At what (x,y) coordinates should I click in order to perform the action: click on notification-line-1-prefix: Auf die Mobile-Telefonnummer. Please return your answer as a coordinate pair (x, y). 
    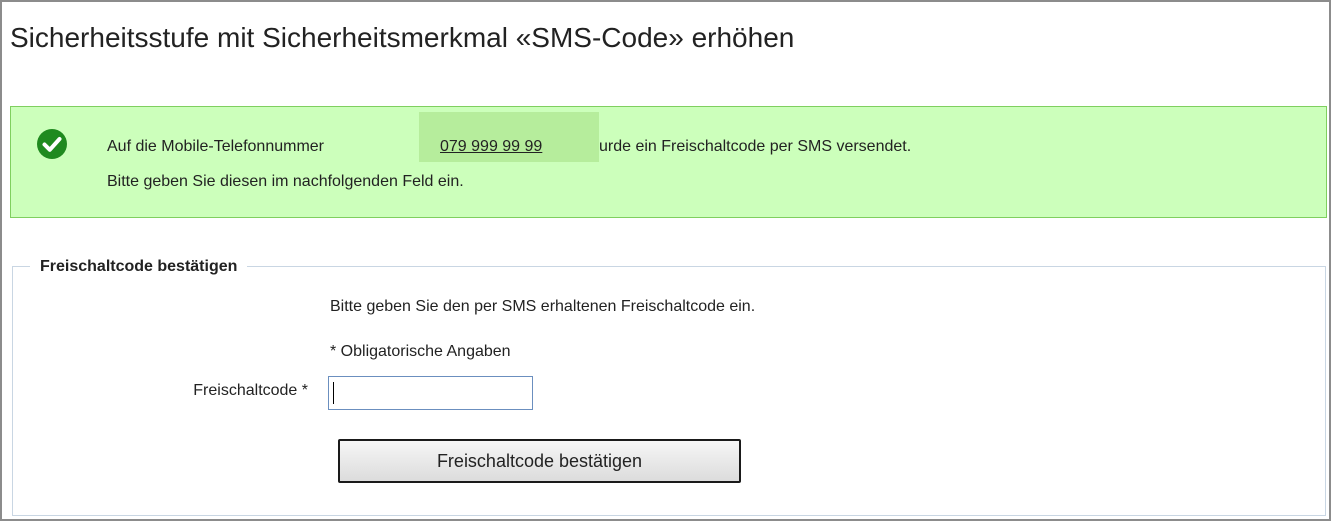
    Looking at the image, I should click on (215, 146).